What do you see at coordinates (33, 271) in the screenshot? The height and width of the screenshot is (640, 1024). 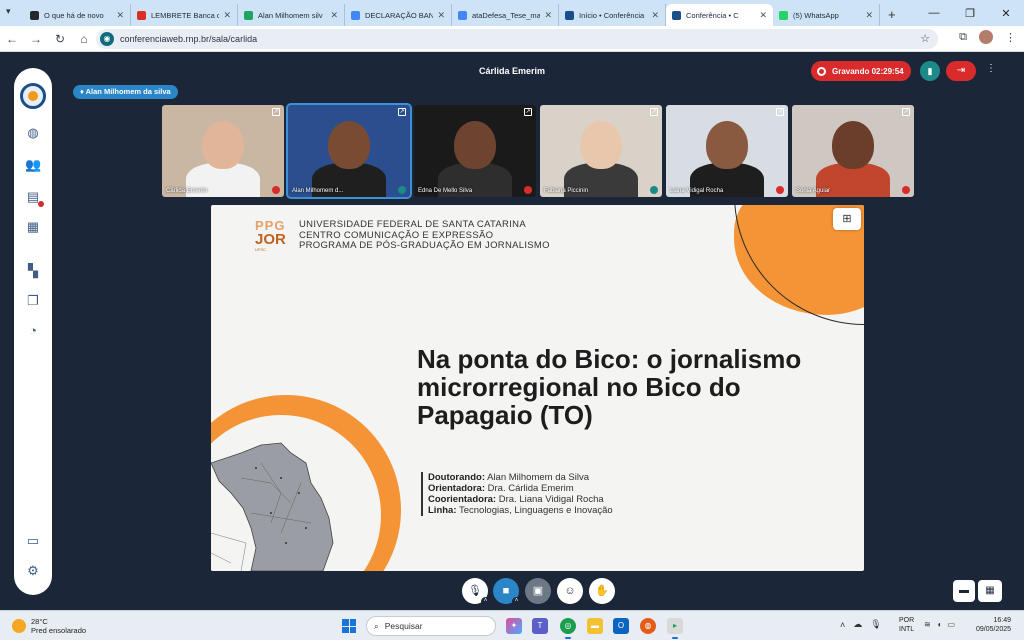 I see `apps-grid-icon: ▚` at bounding box center [33, 271].